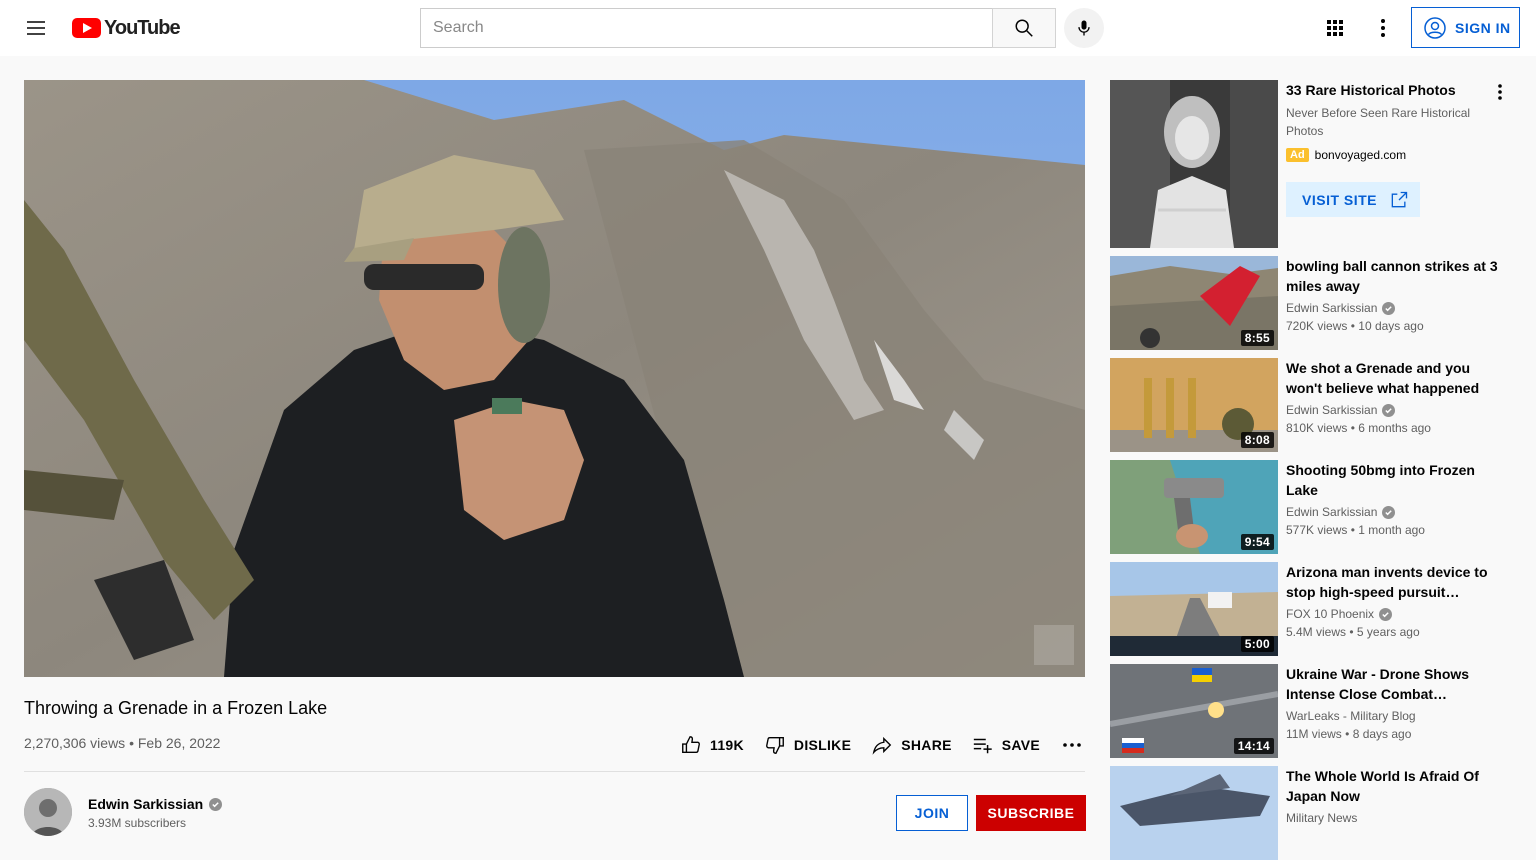 This screenshot has height=860, width=1536. I want to click on recommendation-channel: Military News, so click(1321, 818).